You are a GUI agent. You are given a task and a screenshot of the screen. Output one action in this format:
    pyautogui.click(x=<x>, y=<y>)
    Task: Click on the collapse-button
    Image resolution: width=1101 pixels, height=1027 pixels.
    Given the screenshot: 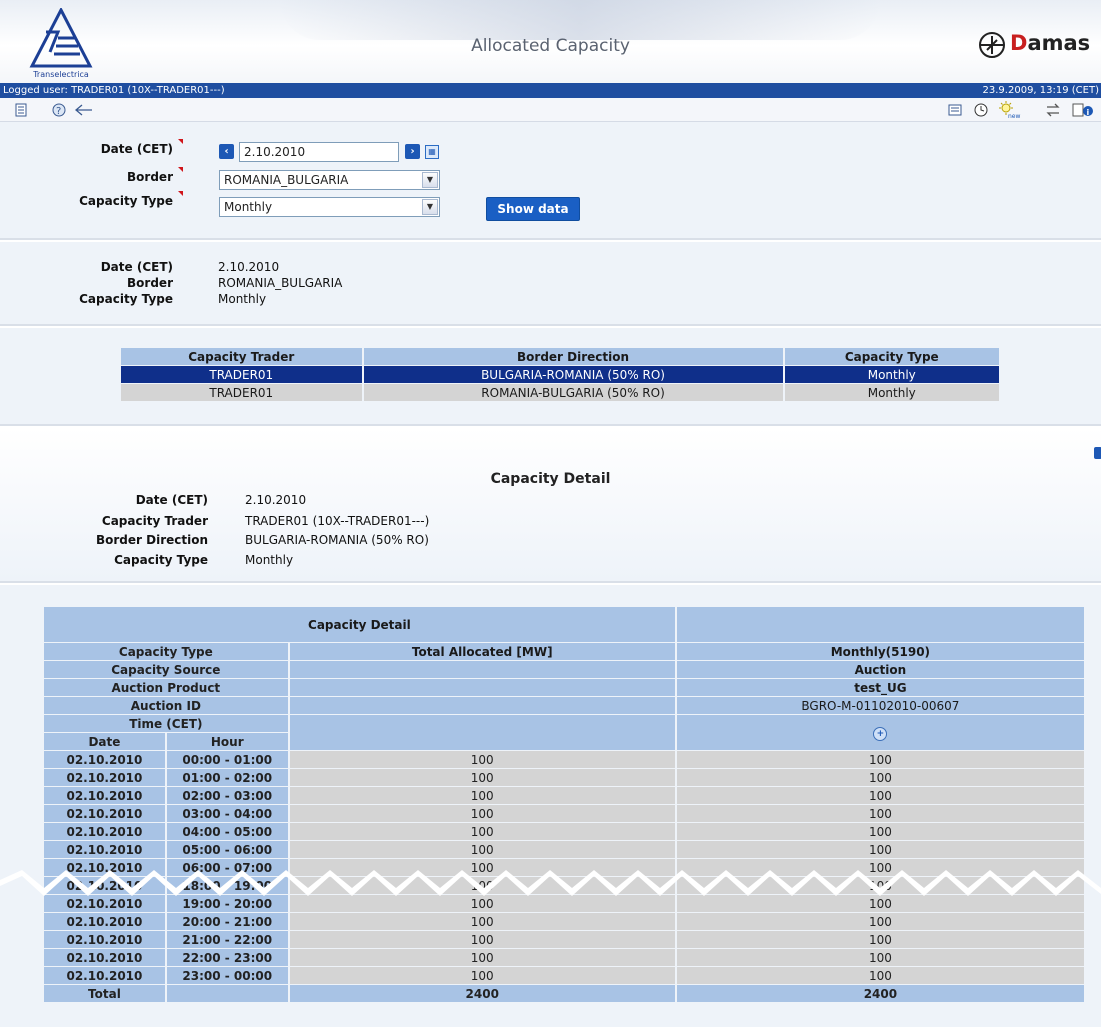 What is the action you would take?
    pyautogui.click(x=1097, y=453)
    